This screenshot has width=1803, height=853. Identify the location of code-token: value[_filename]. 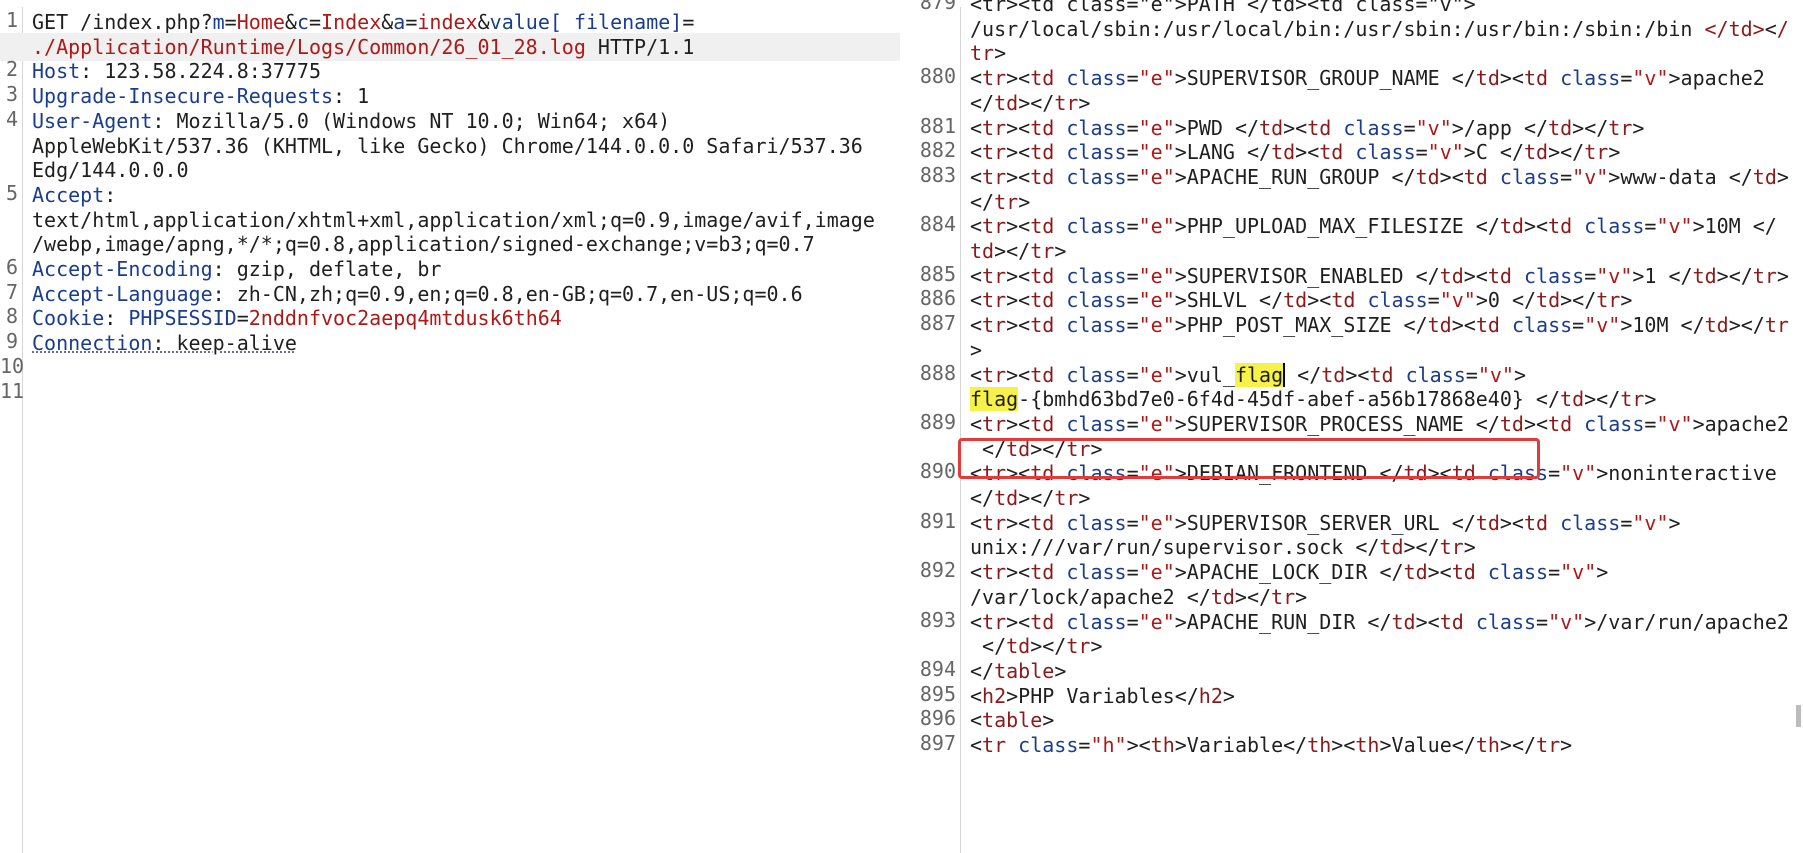
(586, 22).